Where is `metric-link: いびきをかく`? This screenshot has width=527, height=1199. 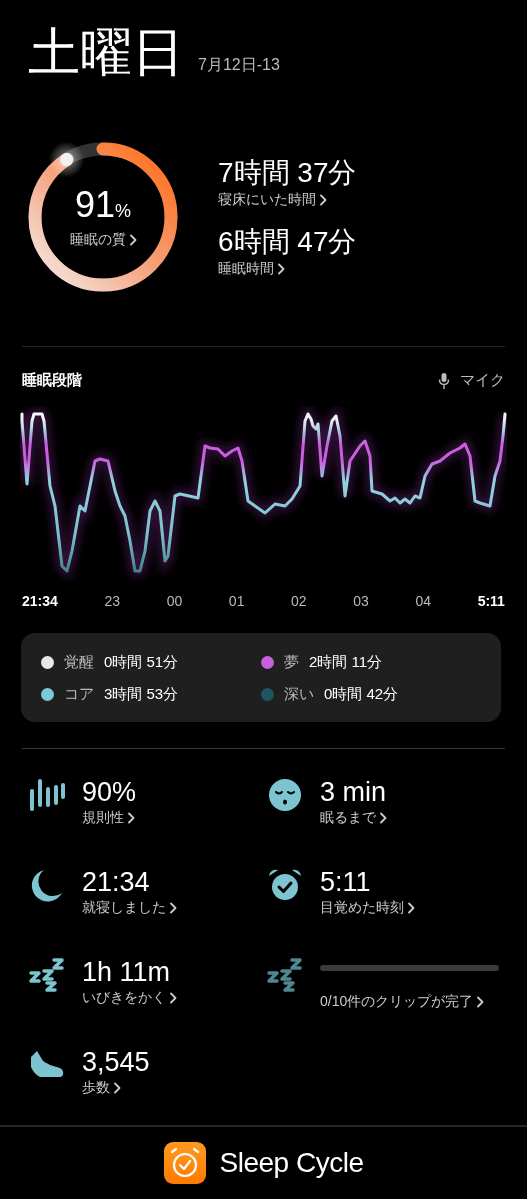
metric-link: いびきをかく is located at coordinates (174, 998).